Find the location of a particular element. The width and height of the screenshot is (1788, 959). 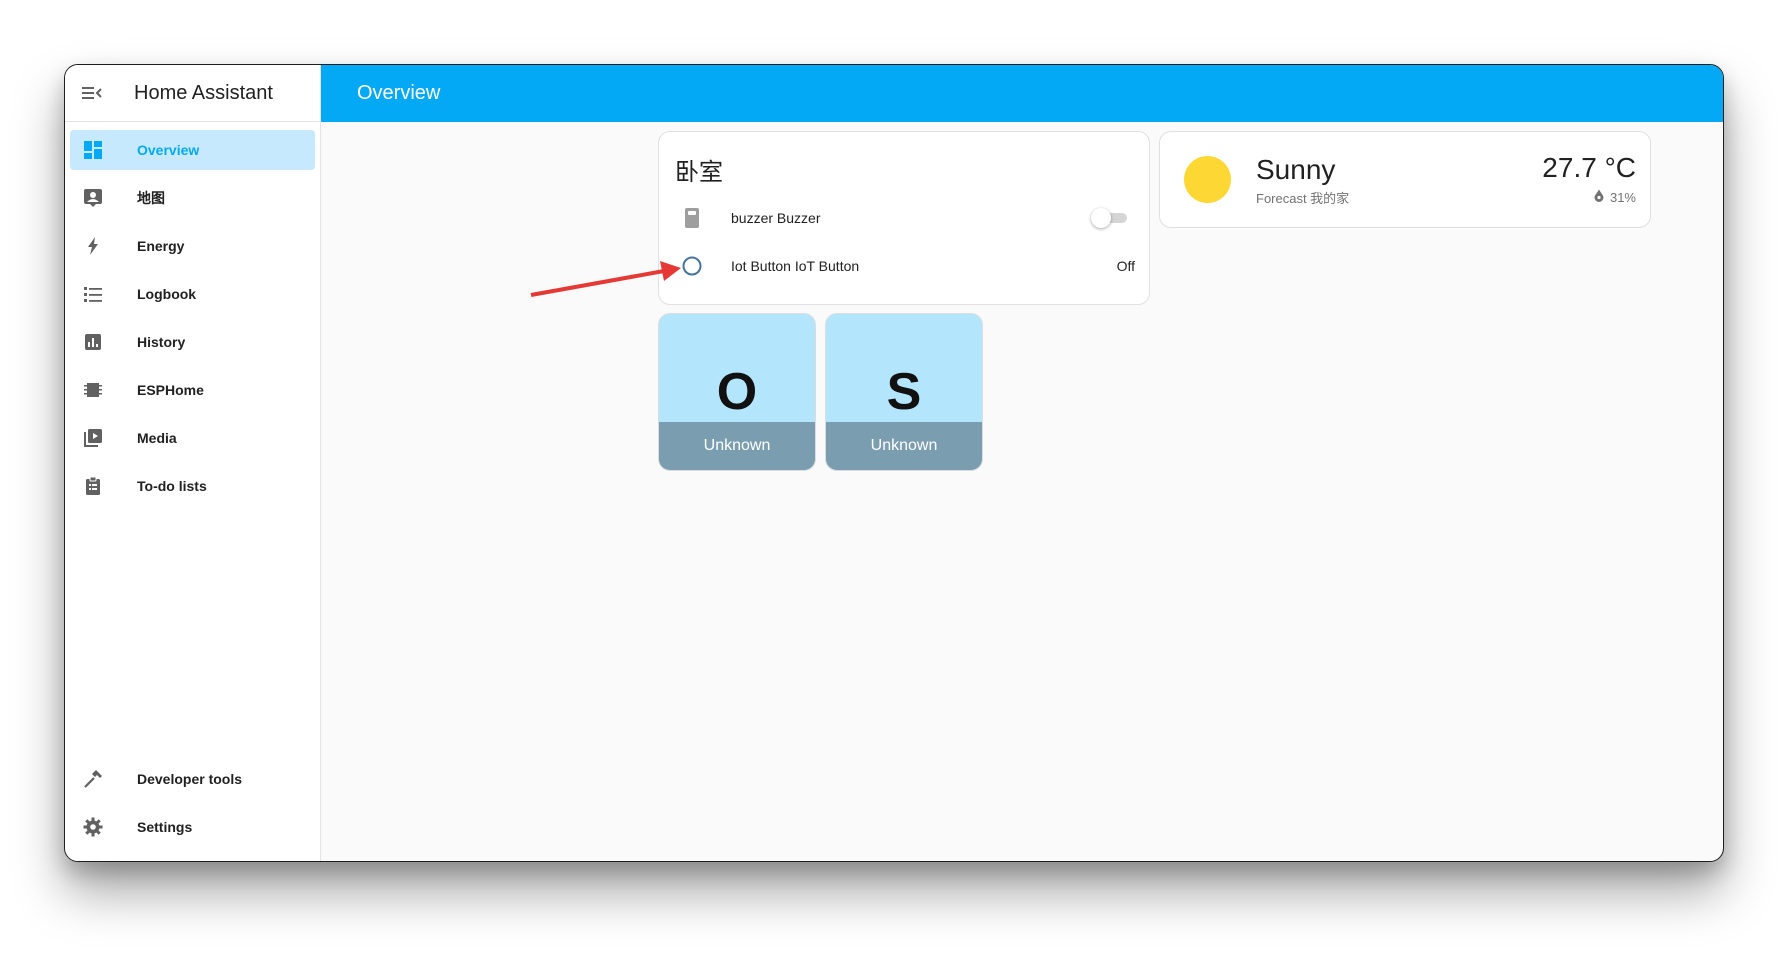

cog-icon is located at coordinates (93, 827).